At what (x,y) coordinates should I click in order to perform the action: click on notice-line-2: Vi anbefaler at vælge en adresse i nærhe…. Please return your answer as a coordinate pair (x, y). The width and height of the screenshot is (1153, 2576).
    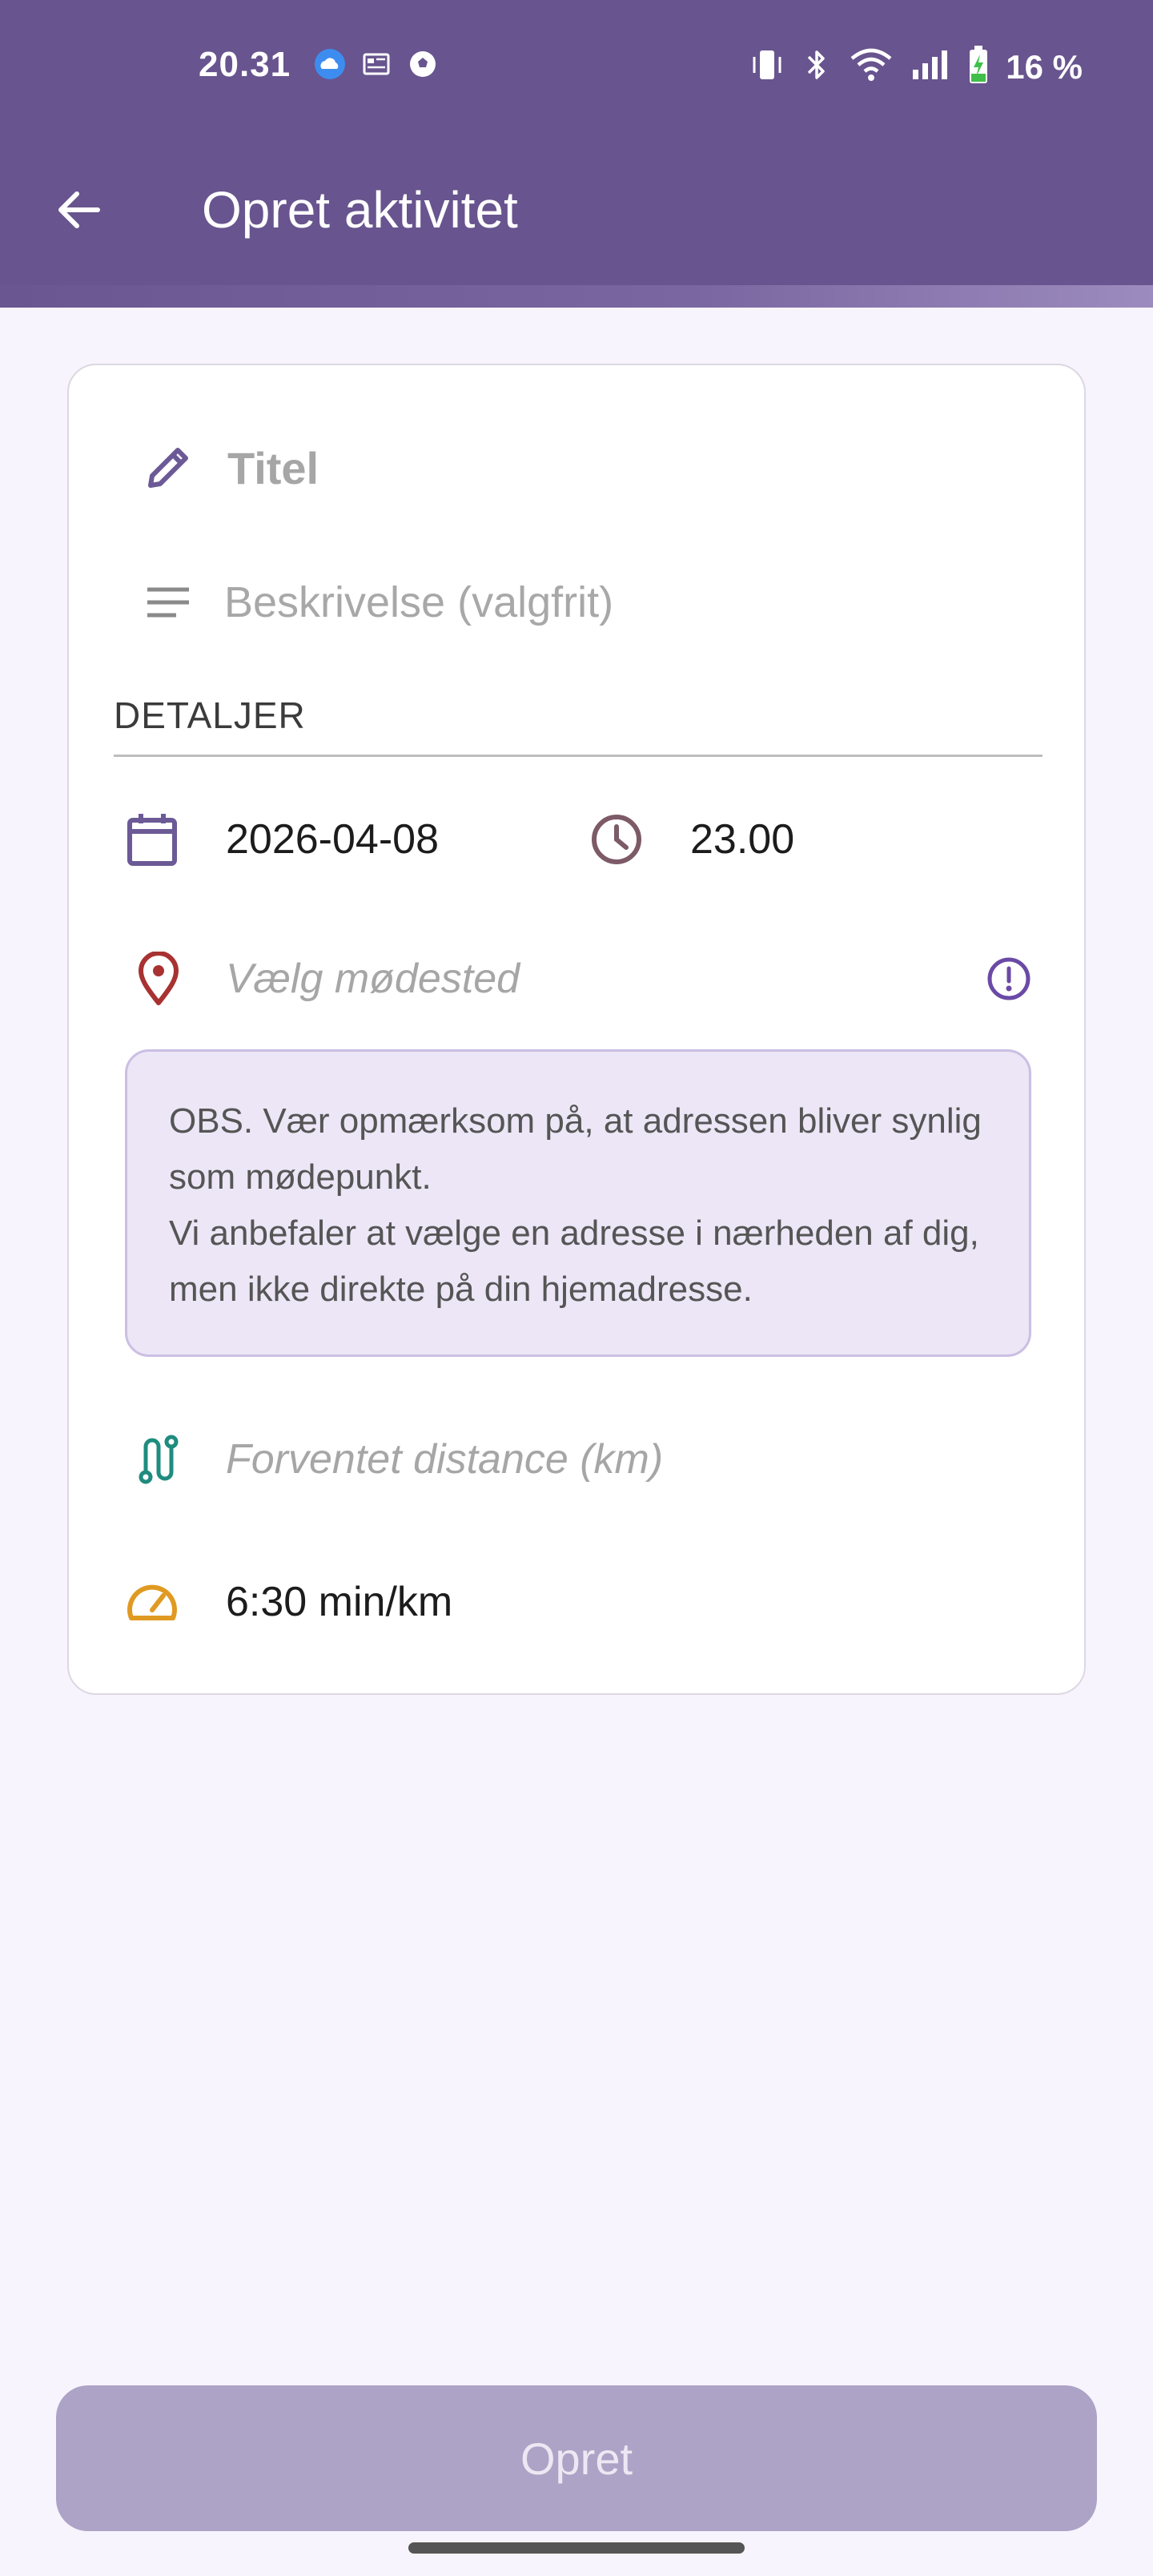
    Looking at the image, I should click on (574, 1261).